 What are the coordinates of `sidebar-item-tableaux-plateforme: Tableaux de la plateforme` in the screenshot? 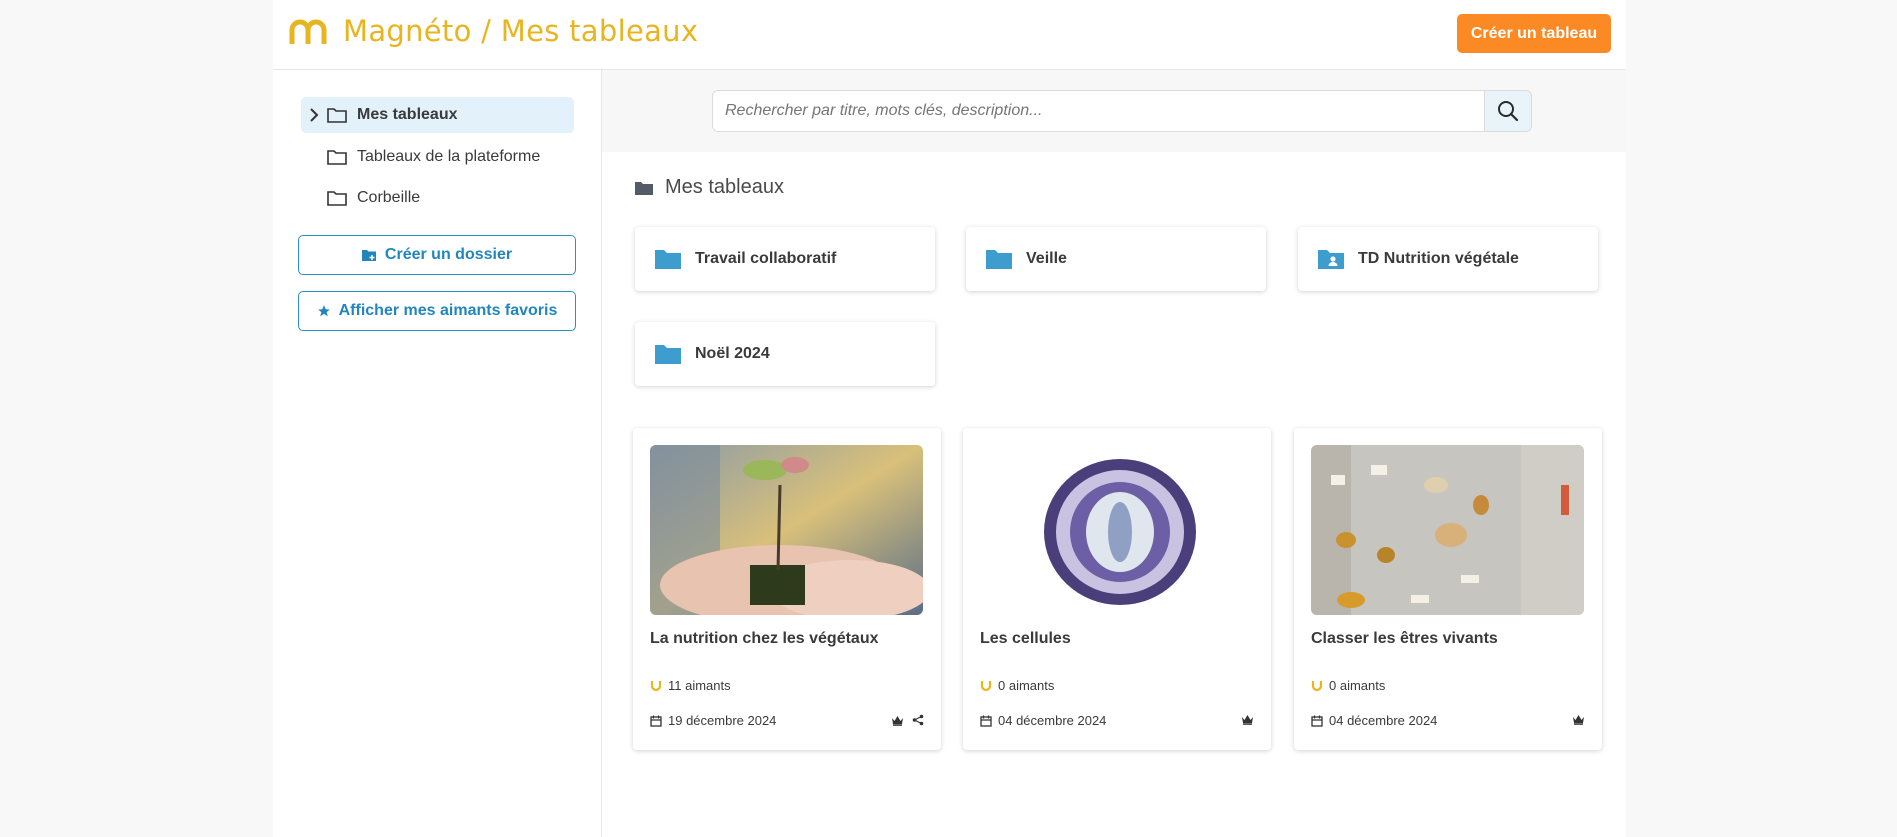 It's located at (437, 157).